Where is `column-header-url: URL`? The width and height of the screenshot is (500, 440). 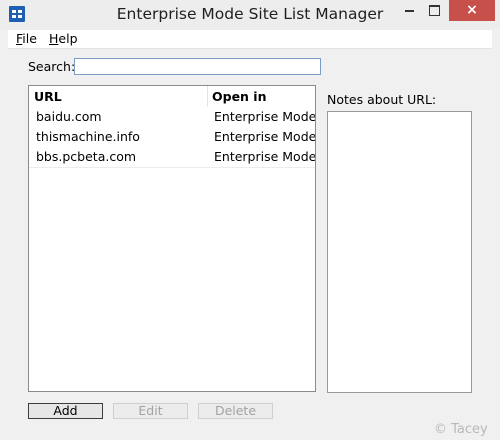
column-header-url: URL is located at coordinates (48, 96).